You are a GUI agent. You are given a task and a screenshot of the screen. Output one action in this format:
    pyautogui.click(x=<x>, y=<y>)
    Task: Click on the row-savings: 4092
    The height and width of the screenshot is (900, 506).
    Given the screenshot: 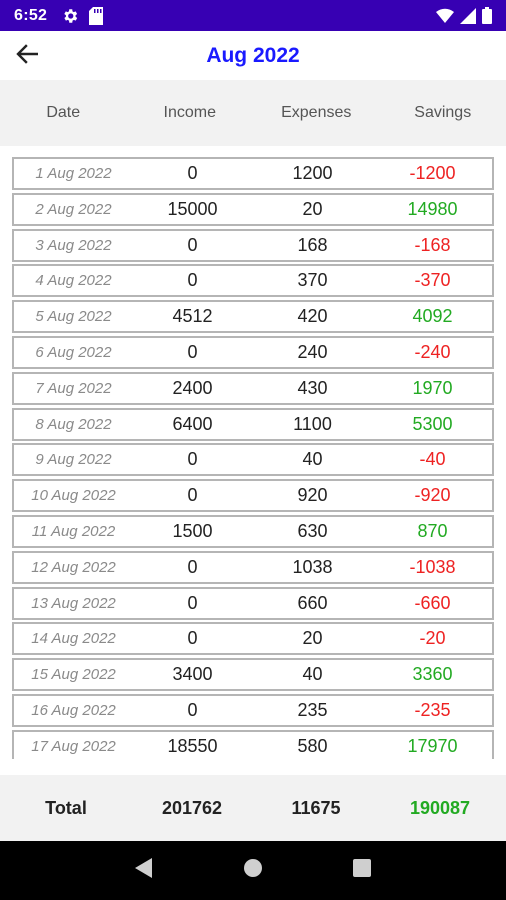 What is the action you would take?
    pyautogui.click(x=432, y=316)
    